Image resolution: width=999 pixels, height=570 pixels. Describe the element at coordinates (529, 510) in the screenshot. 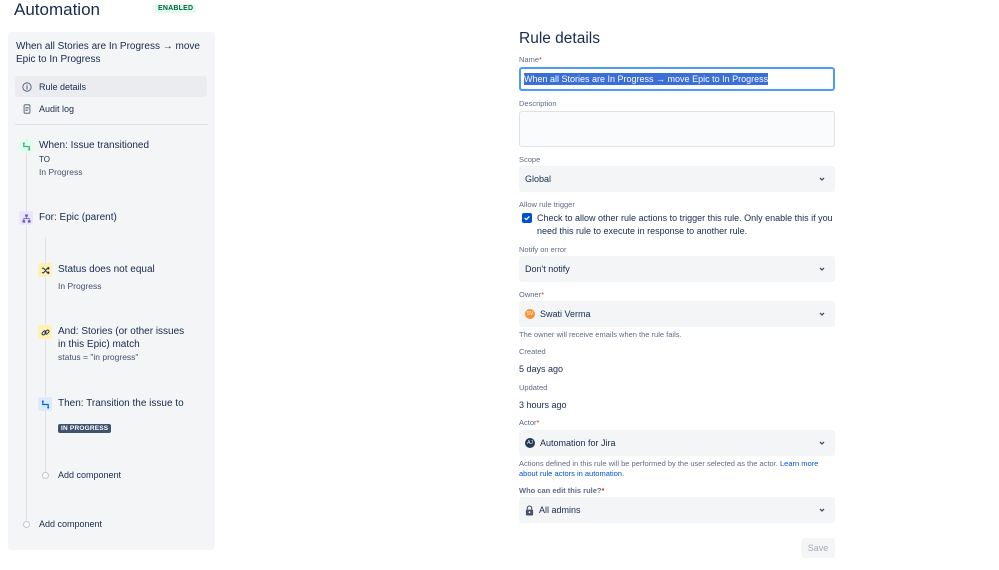

I see `lock-icon` at that location.